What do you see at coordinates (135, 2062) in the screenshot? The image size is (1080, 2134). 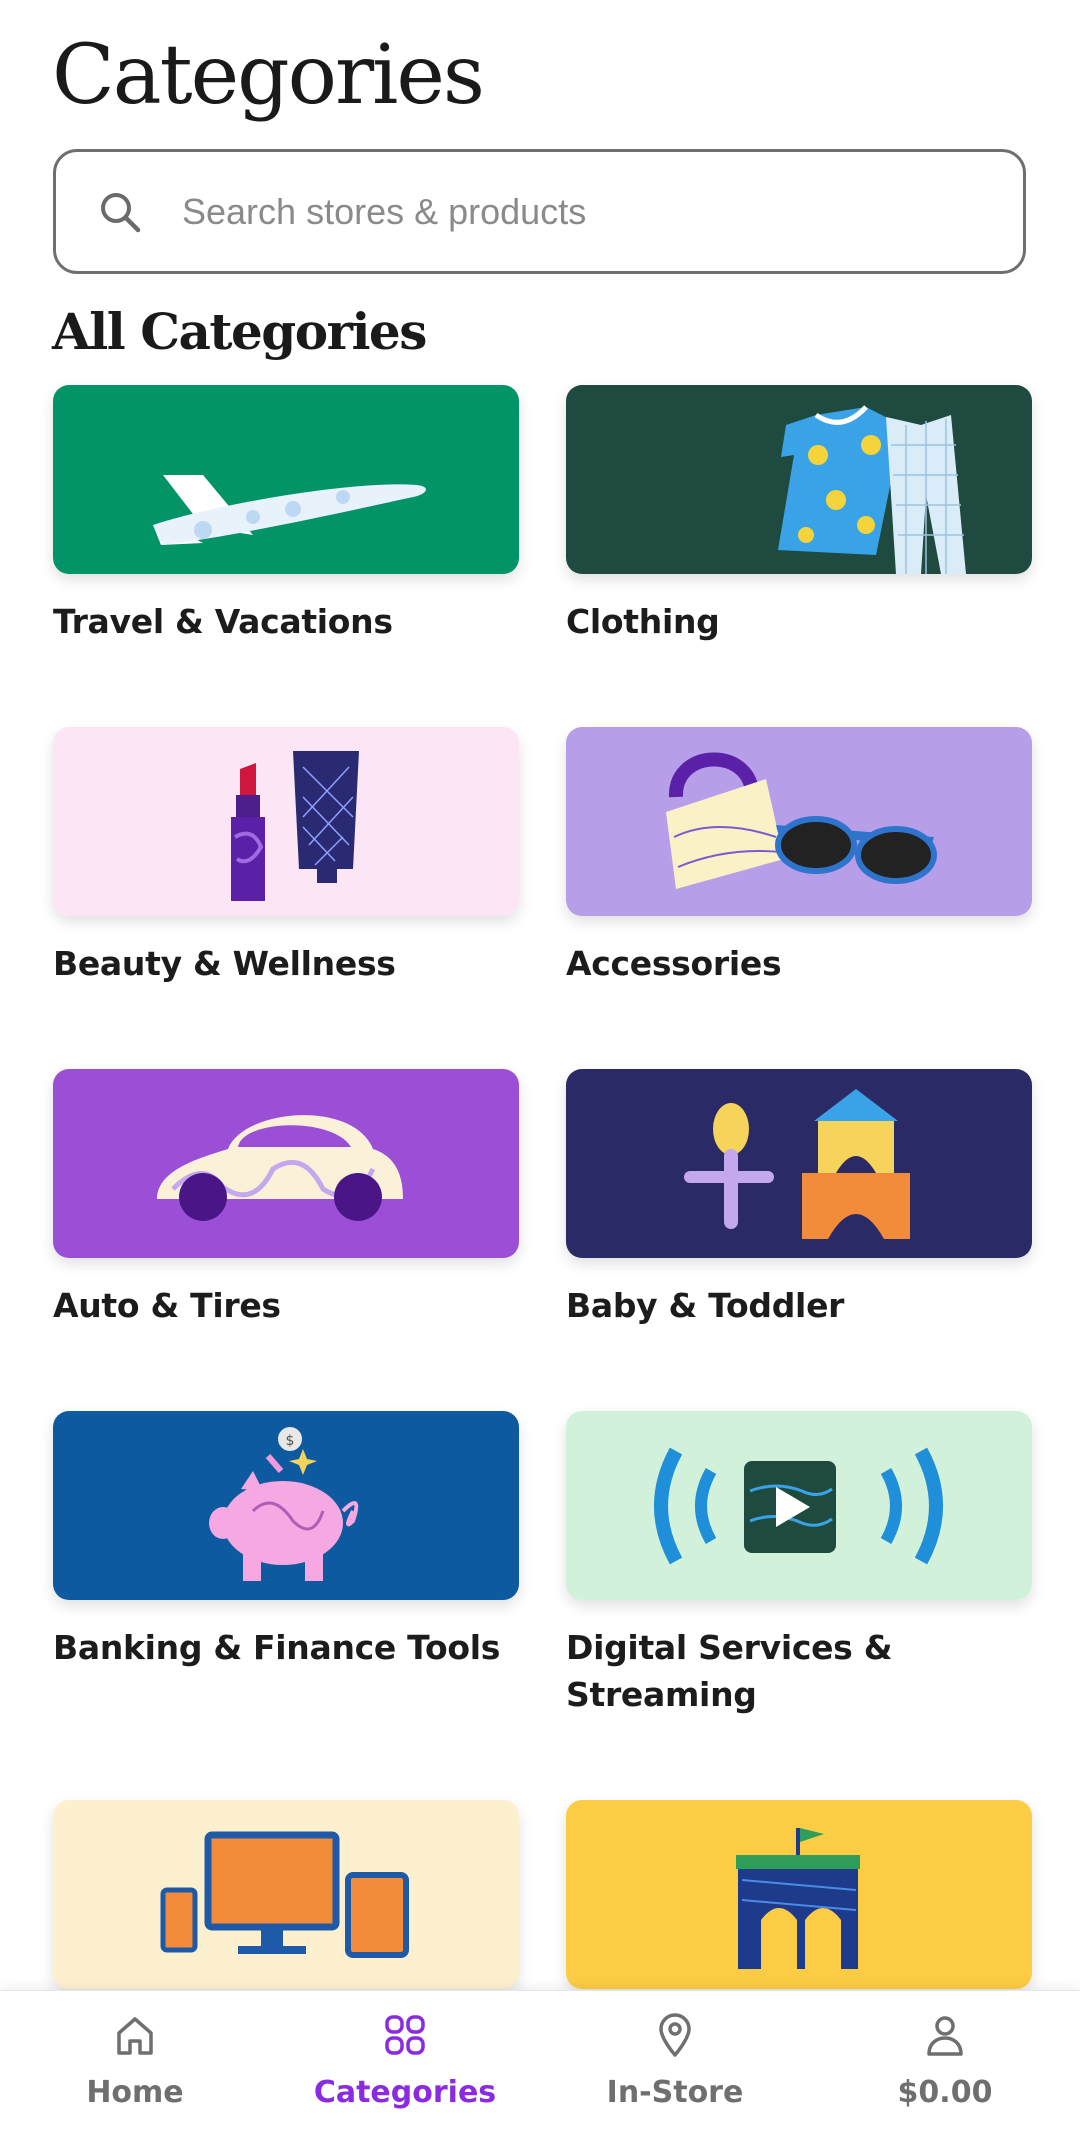 I see `nav-home: Home` at bounding box center [135, 2062].